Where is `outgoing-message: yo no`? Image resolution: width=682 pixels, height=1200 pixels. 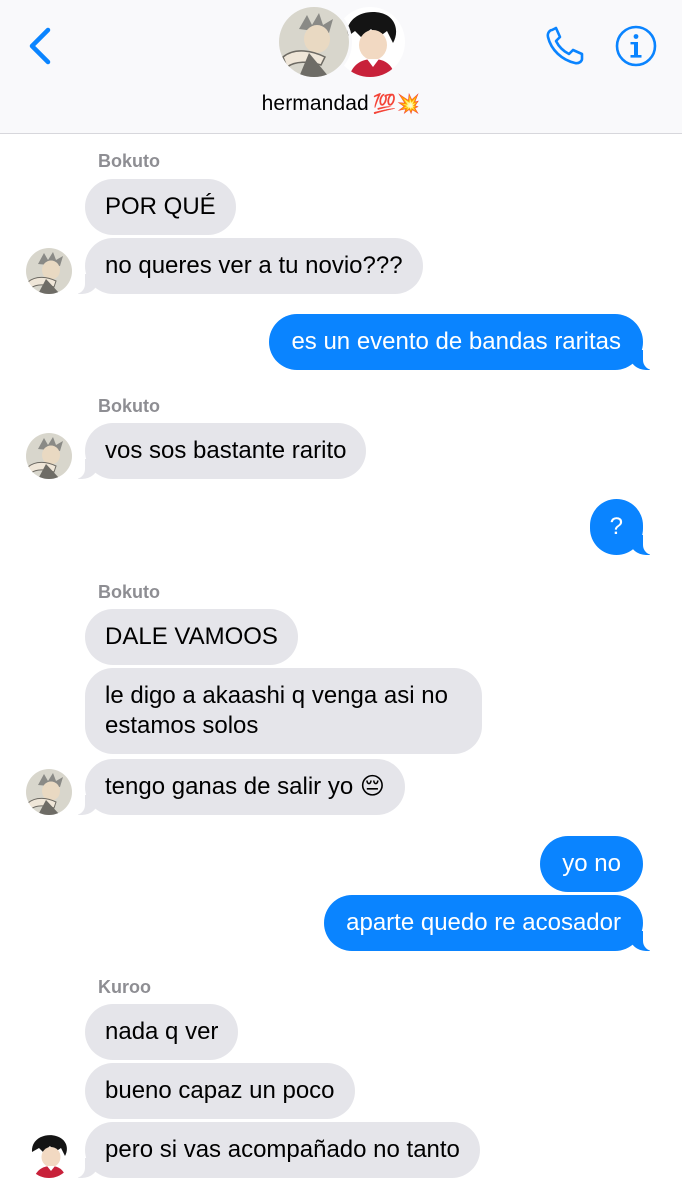
outgoing-message: yo no is located at coordinates (591, 864).